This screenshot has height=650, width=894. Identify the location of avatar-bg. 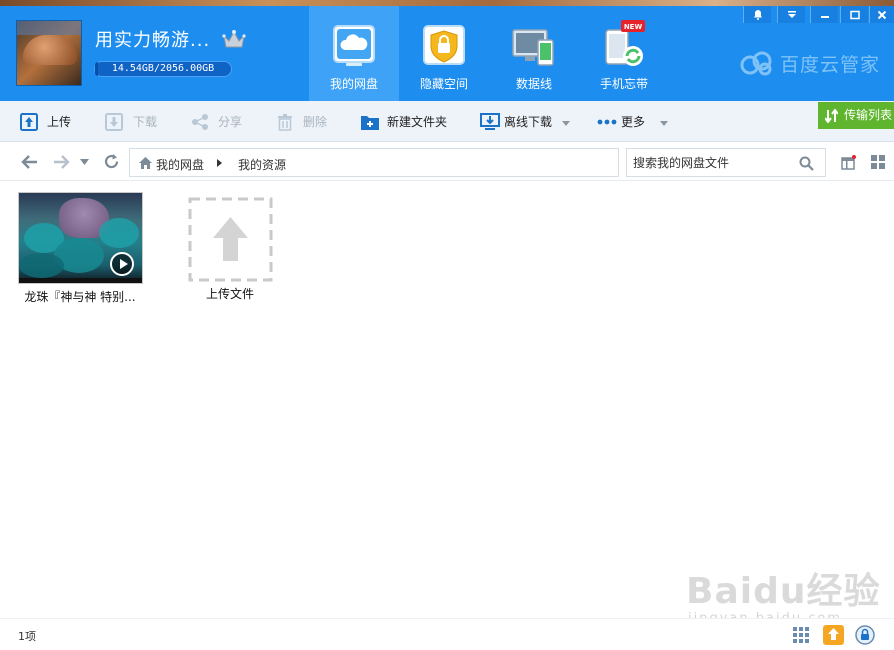
(49, 28).